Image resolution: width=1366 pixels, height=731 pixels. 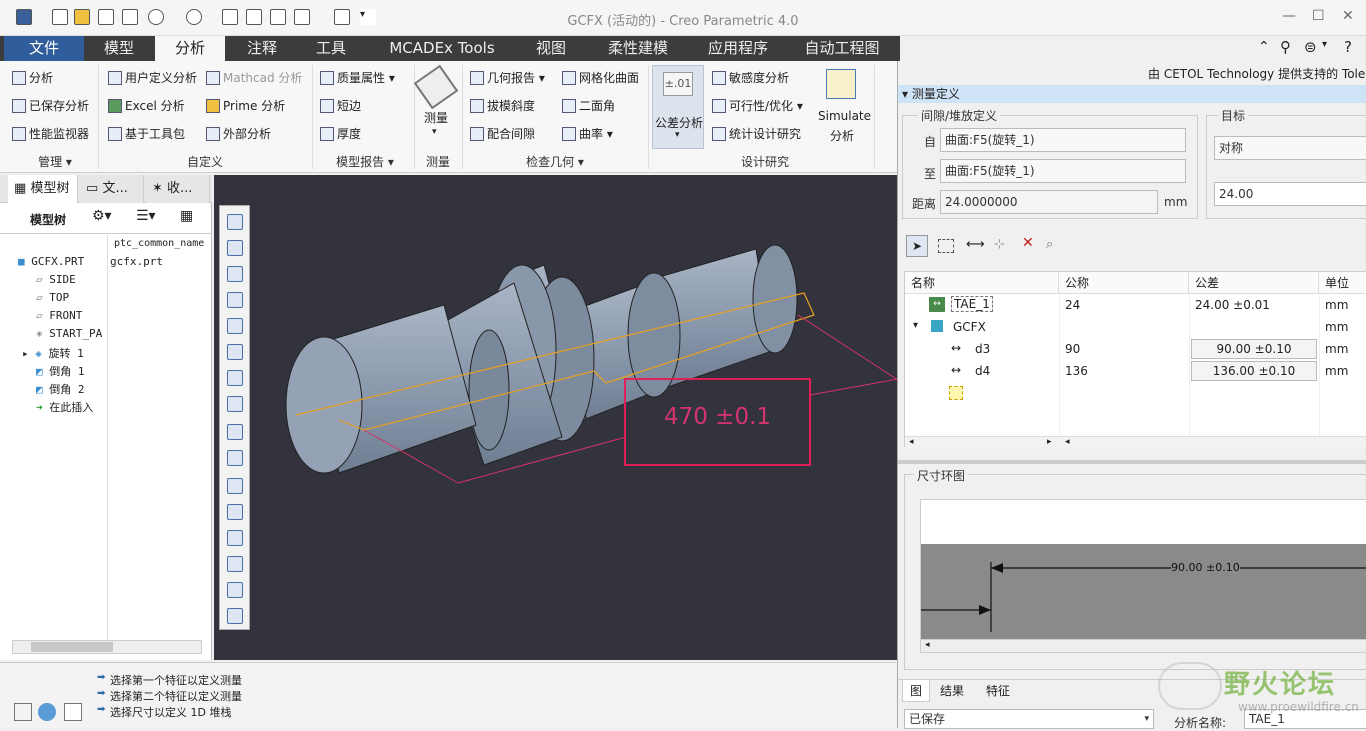 I want to click on add-dimension-icon: ⟷, so click(x=975, y=244).